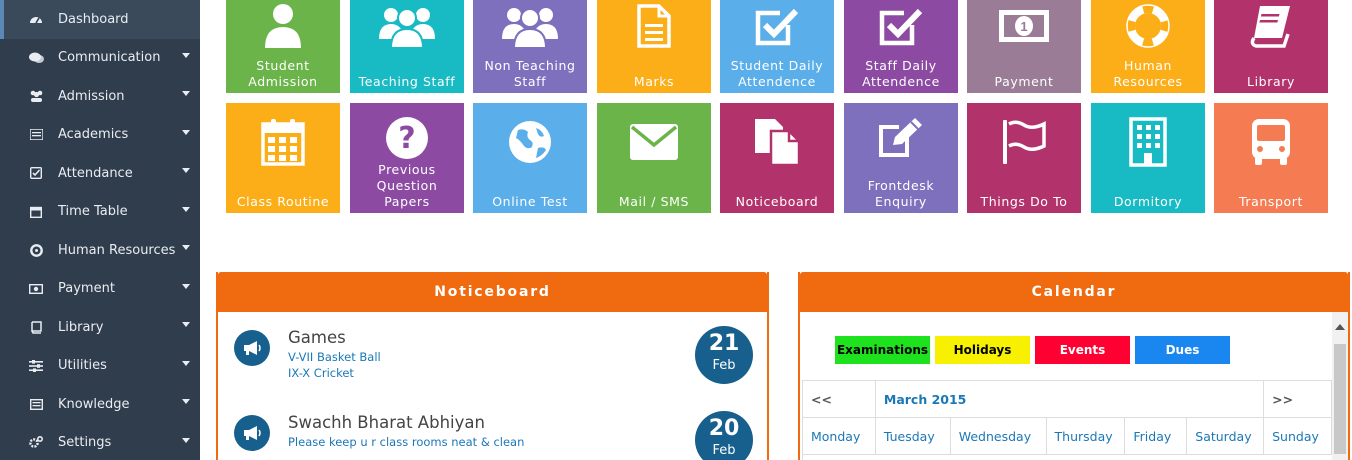 This screenshot has width=1352, height=460. I want to click on tile-student-admission: Student Admission, so click(283, 46).